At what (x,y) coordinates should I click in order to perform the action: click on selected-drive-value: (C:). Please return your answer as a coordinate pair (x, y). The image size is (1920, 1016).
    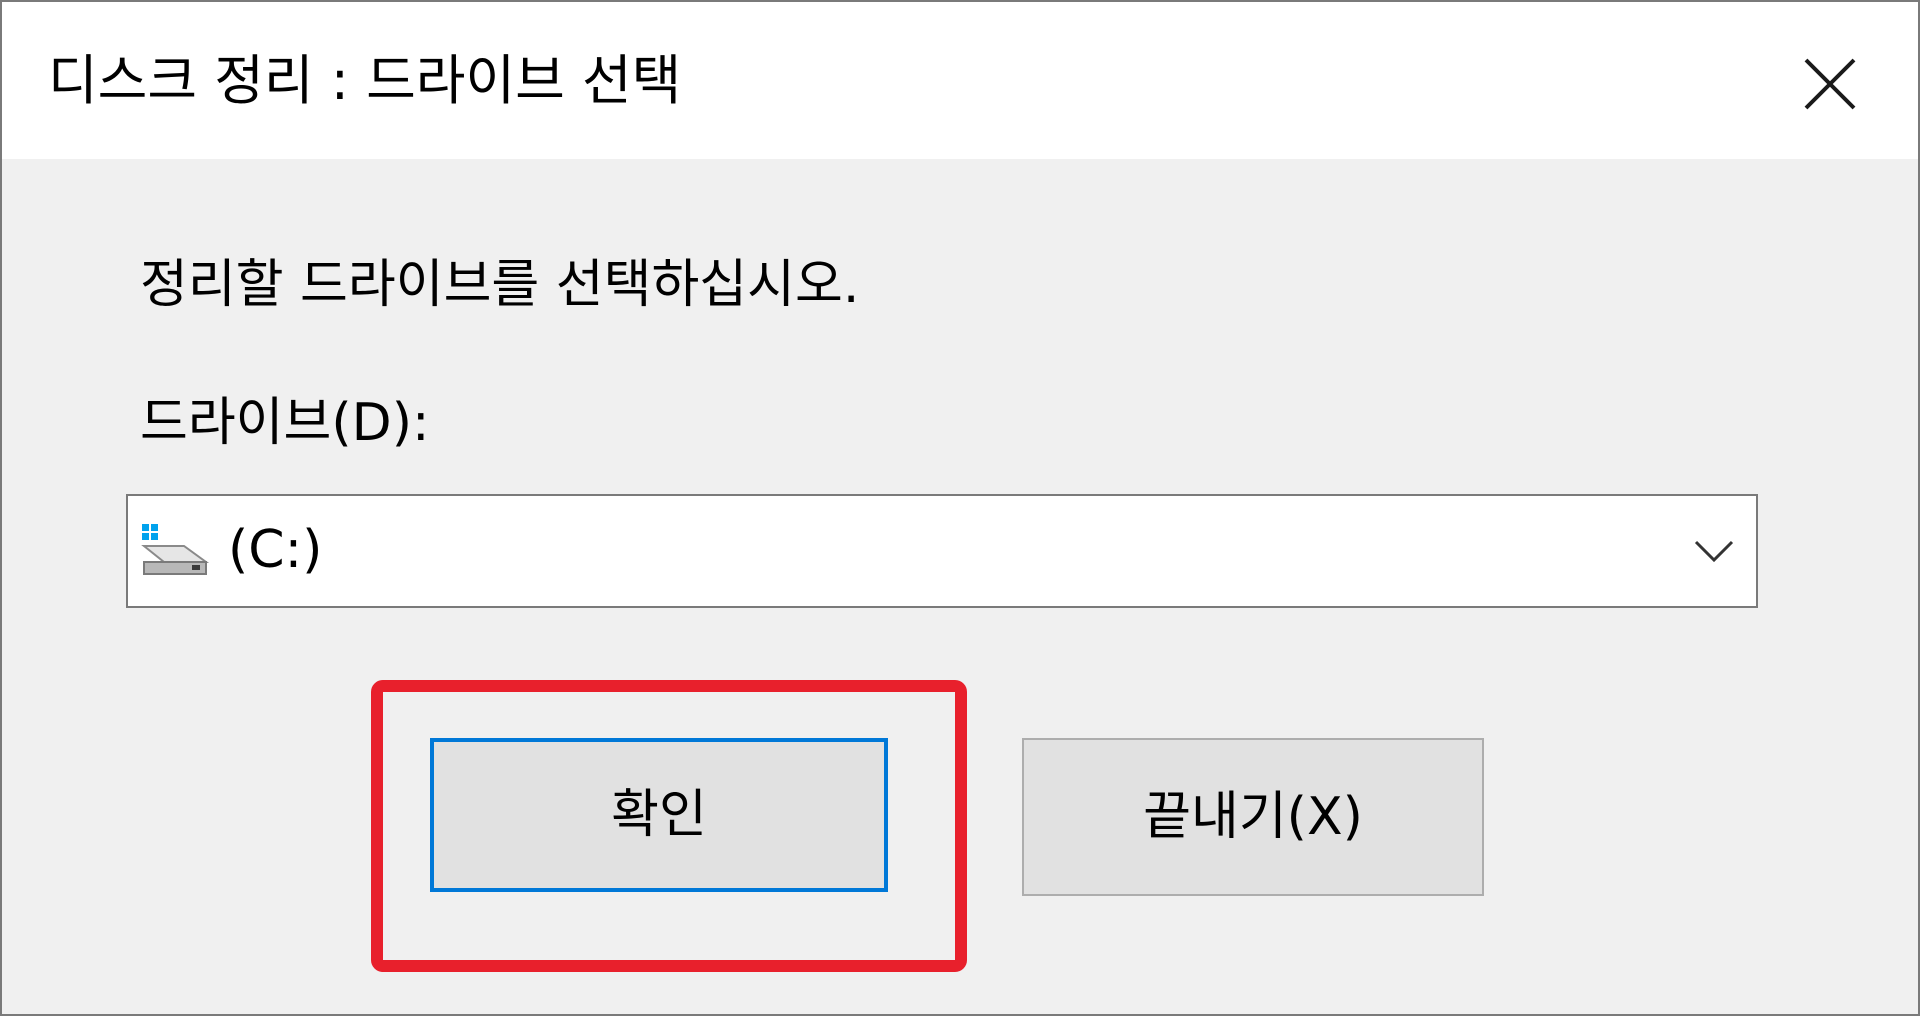
    Looking at the image, I should click on (275, 550).